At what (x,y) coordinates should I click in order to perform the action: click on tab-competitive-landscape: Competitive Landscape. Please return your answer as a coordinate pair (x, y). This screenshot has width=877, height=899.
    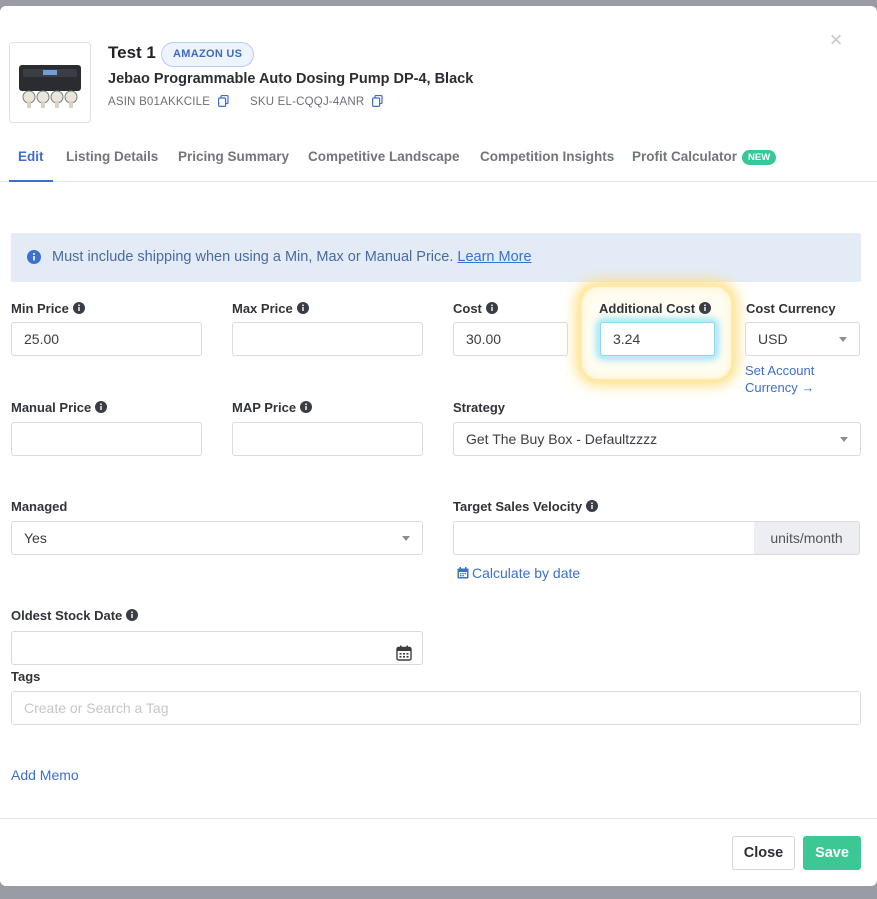
    Looking at the image, I should click on (384, 156).